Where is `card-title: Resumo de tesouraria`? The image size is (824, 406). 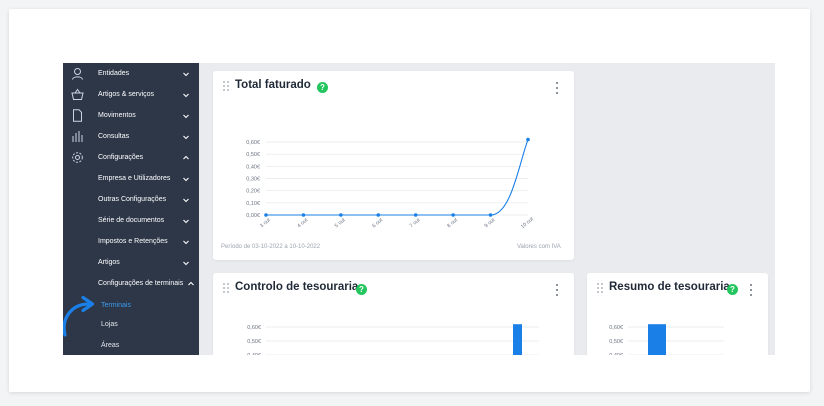
card-title: Resumo de tesouraria is located at coordinates (669, 287).